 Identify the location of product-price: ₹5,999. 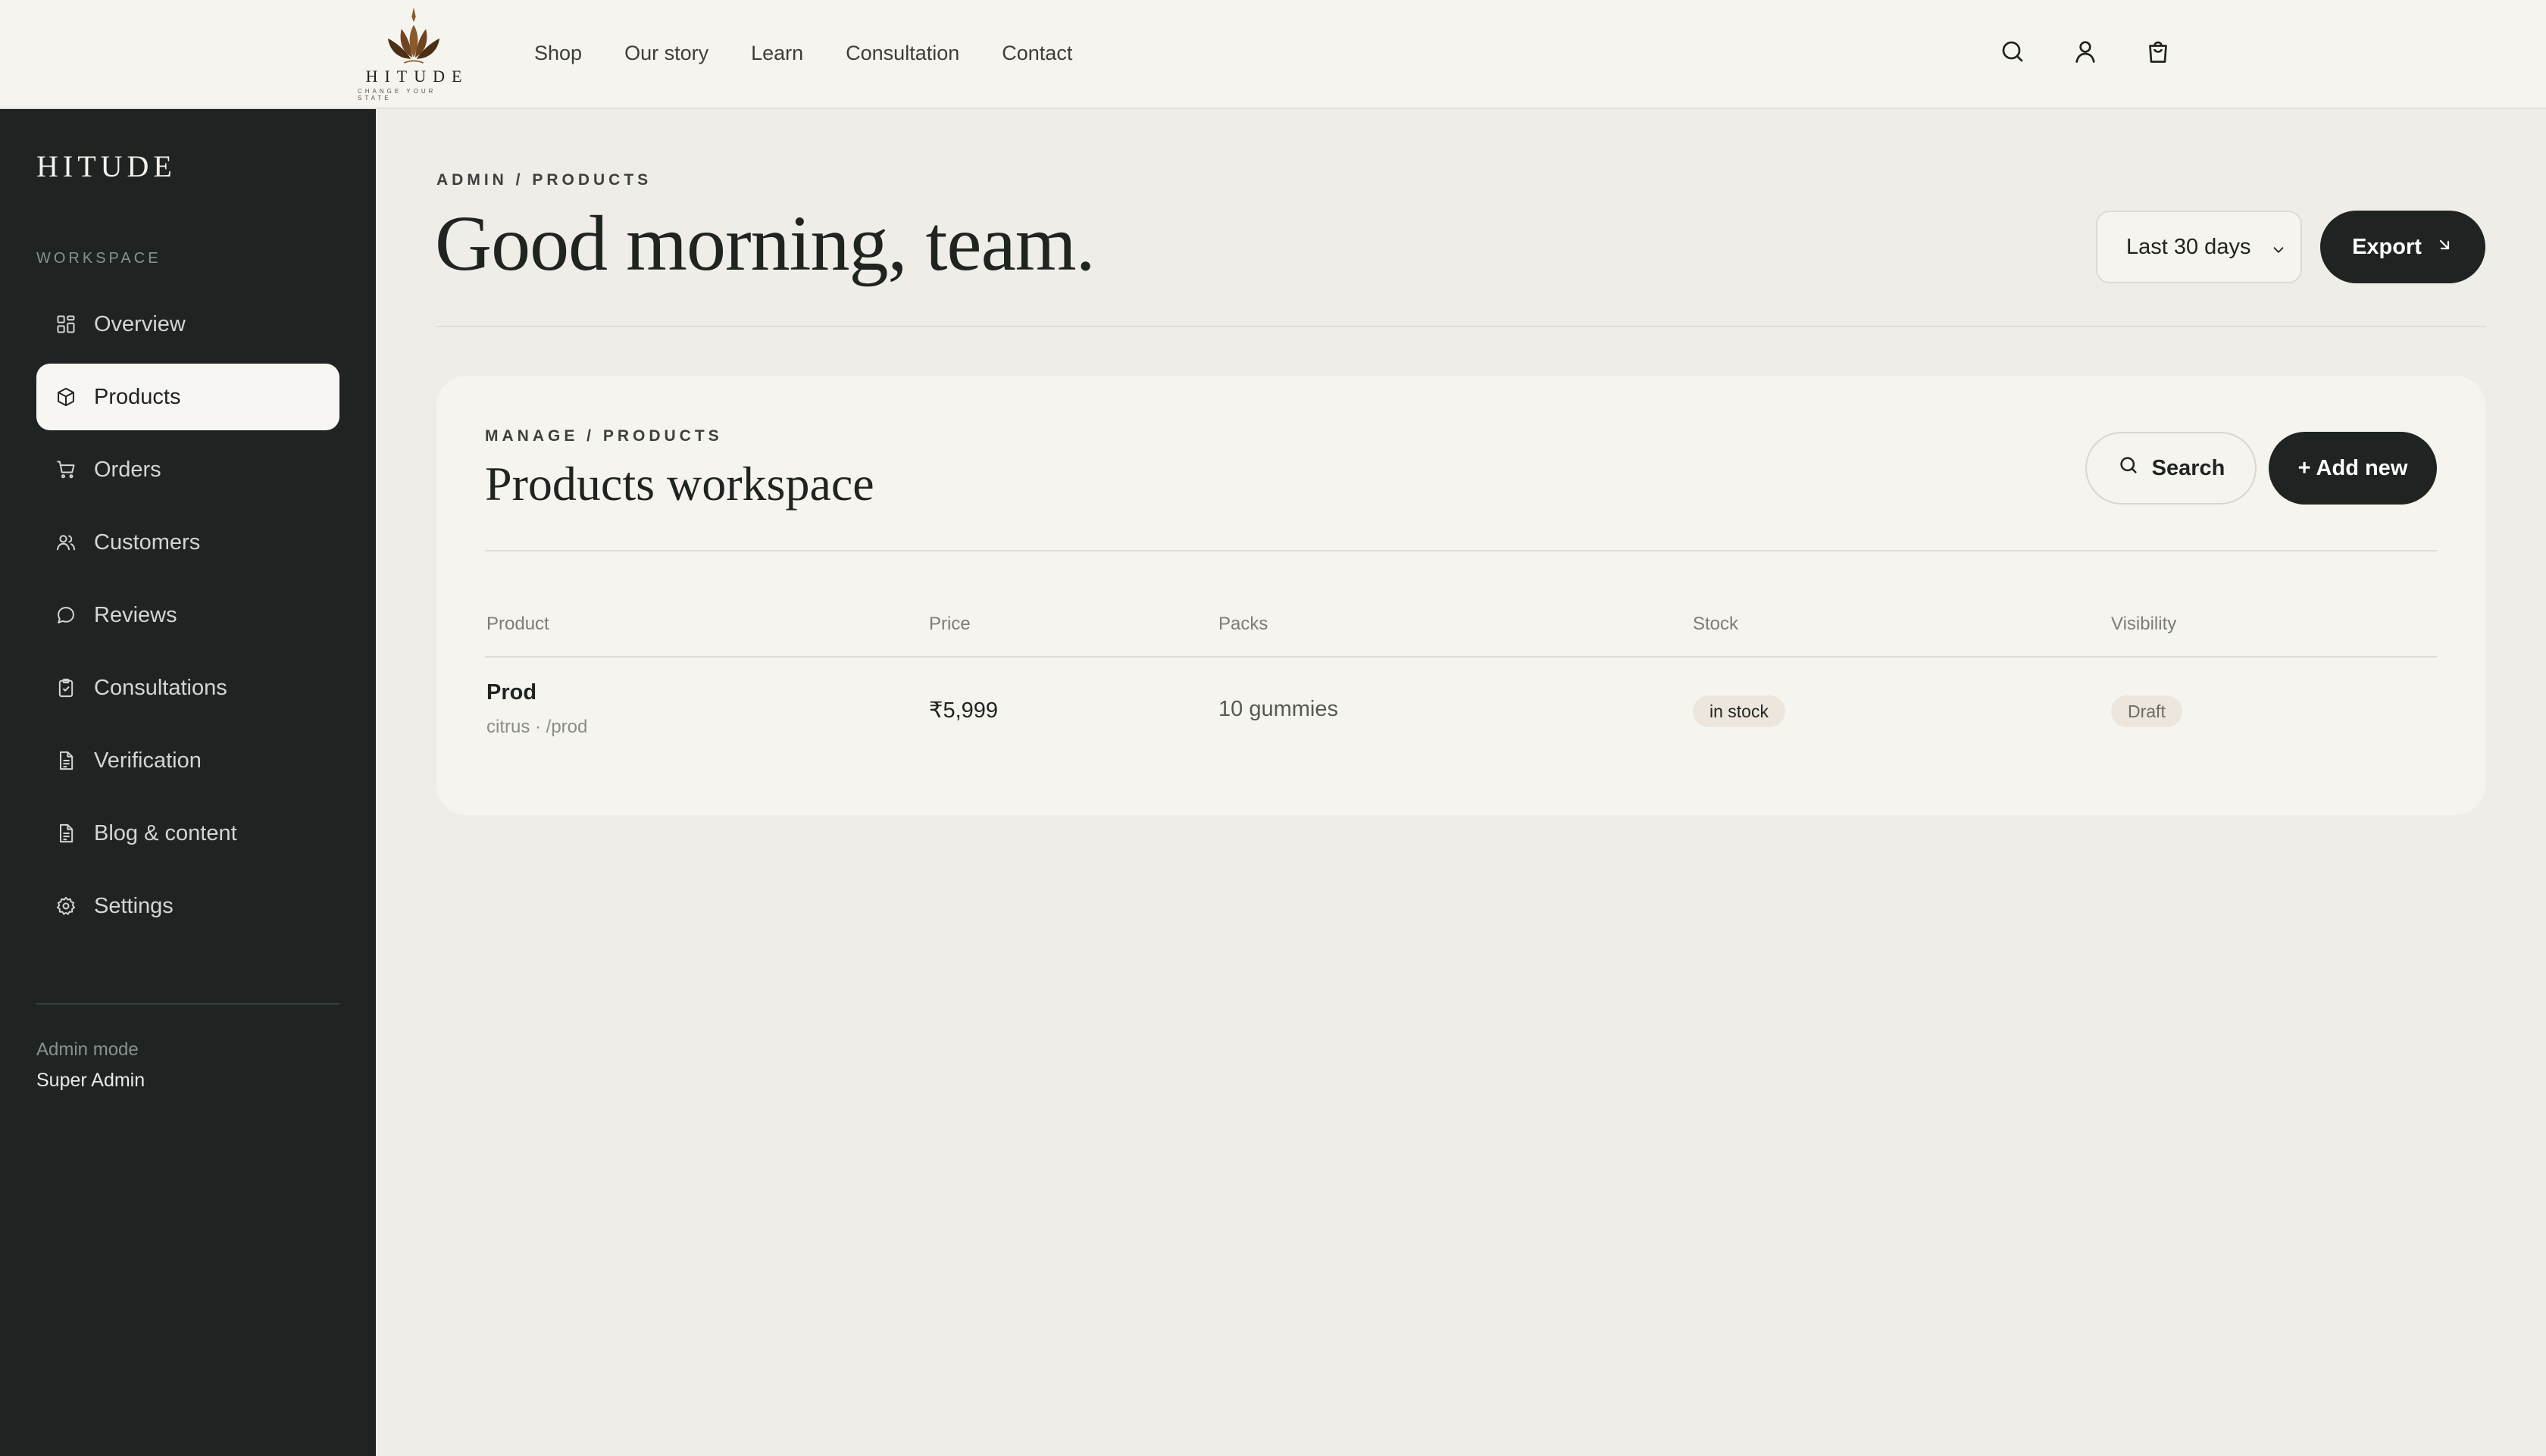
(964, 710).